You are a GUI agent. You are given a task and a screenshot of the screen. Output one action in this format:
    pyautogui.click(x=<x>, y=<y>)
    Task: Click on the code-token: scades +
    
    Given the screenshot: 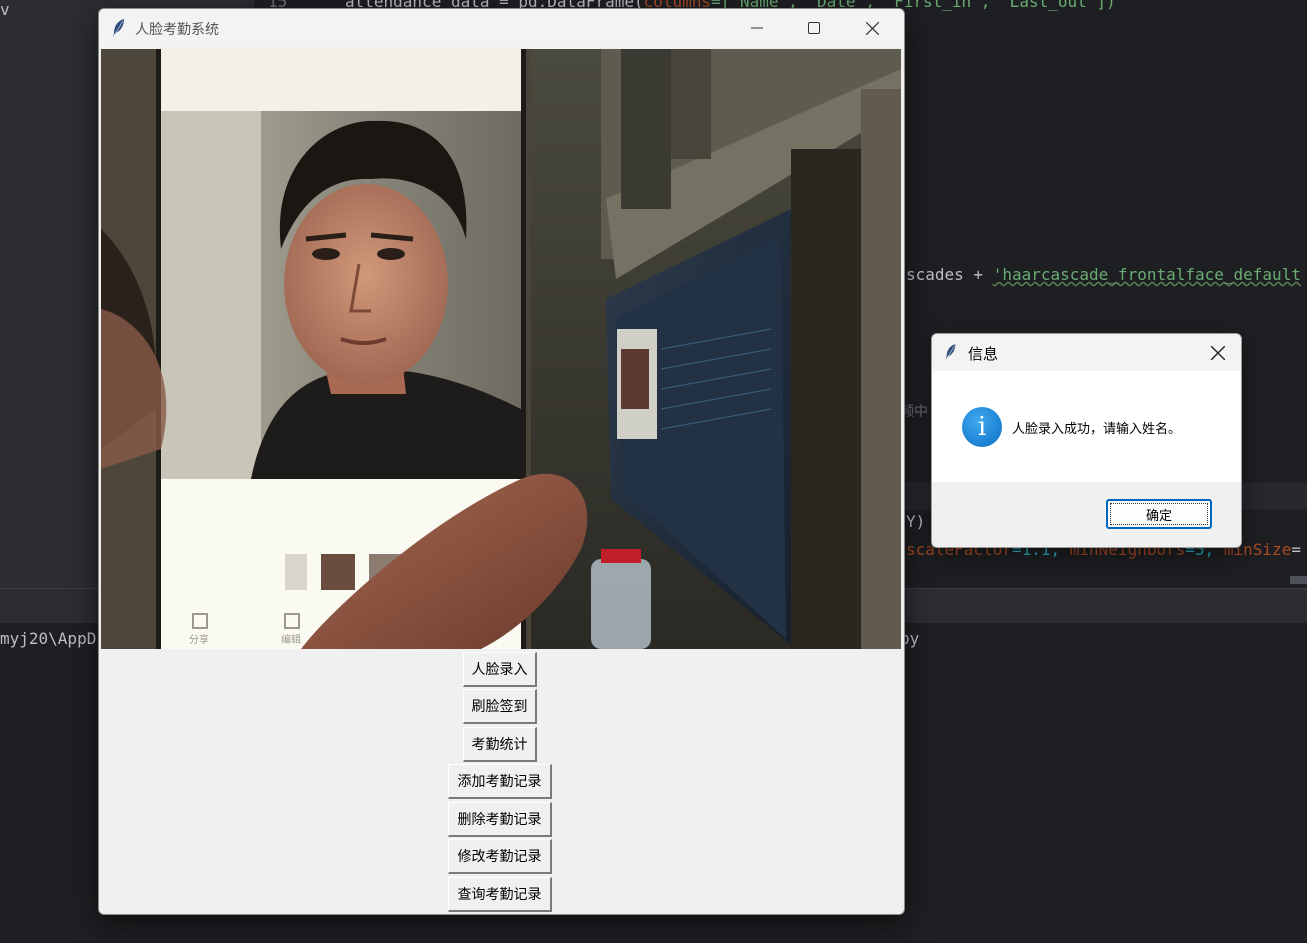 What is the action you would take?
    pyautogui.click(x=949, y=274)
    